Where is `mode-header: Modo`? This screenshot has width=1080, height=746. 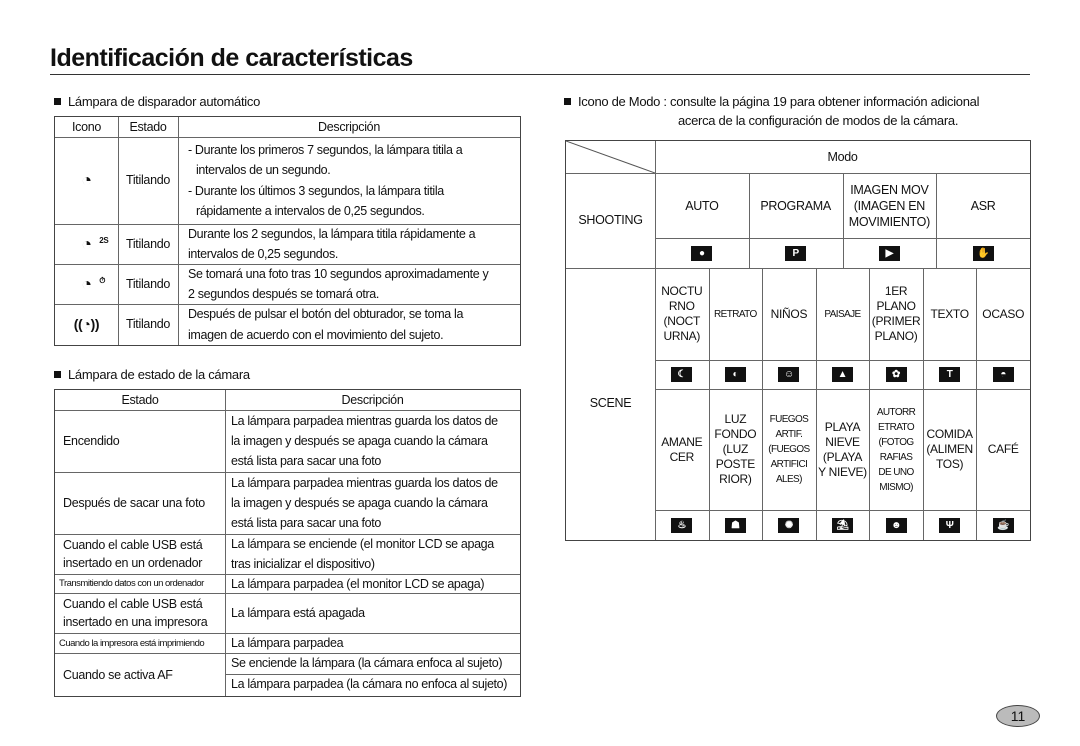 mode-header: Modo is located at coordinates (842, 157).